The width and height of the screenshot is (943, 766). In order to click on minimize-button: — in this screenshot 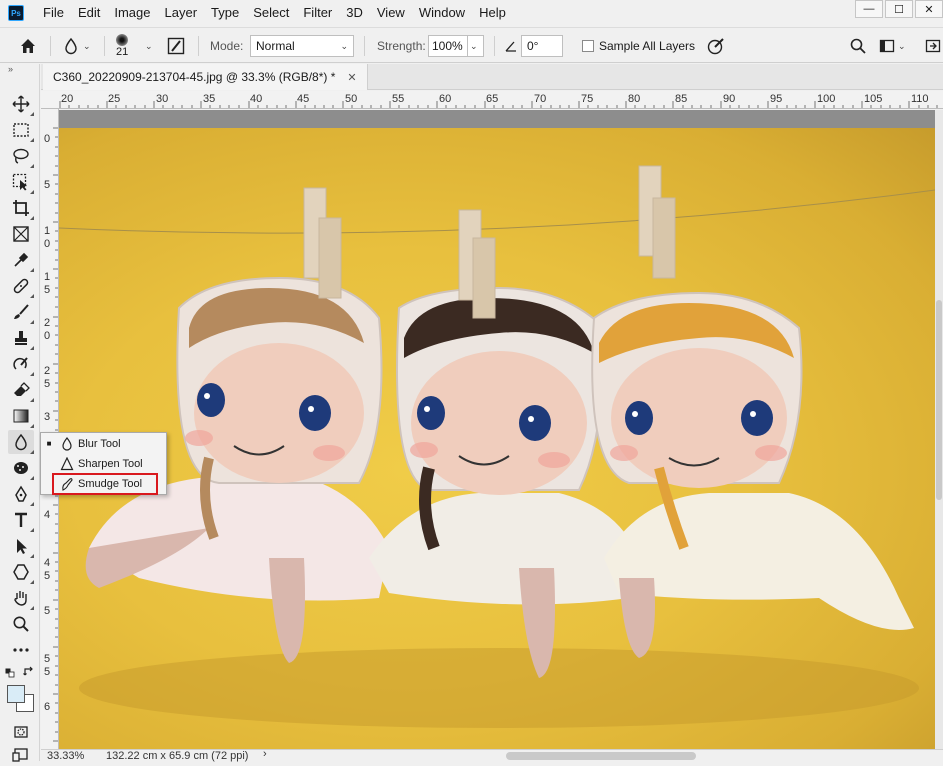, I will do `click(869, 9)`.